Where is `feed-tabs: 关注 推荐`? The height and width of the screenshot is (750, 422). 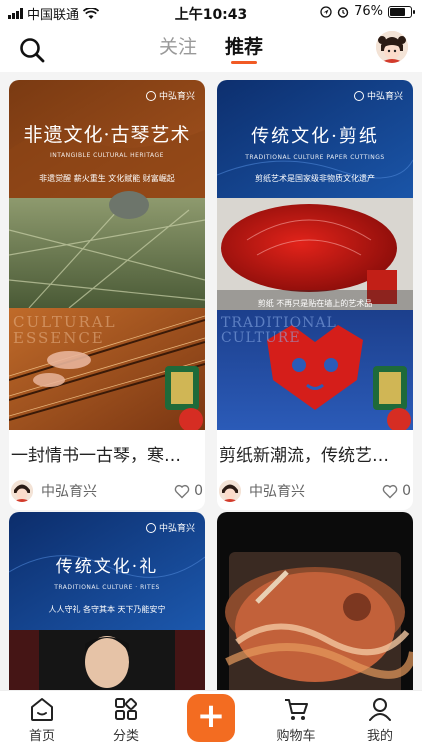
feed-tabs: 关注 推荐 is located at coordinates (211, 48).